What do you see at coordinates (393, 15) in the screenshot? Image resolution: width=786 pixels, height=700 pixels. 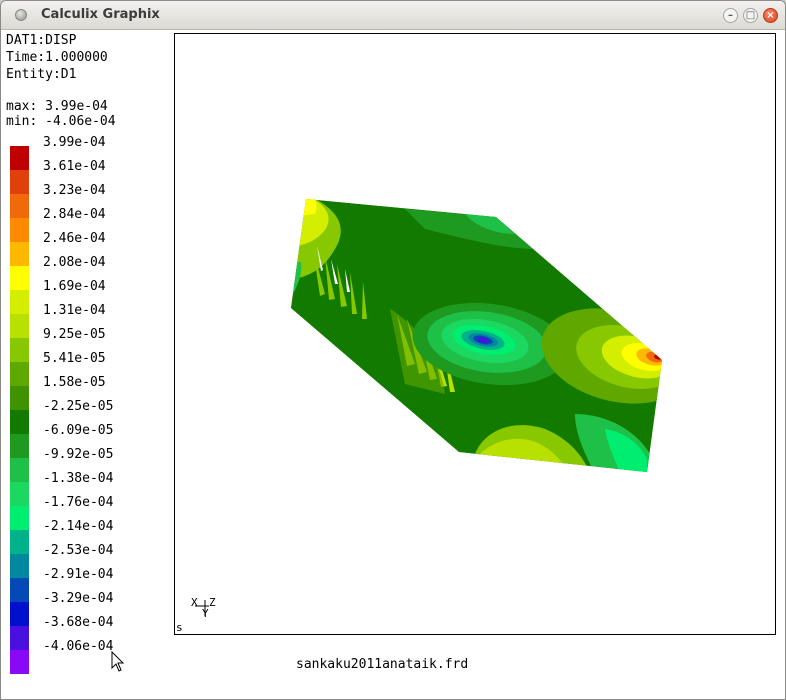 I see `title-bar: Calculix Graphix – □ ×` at bounding box center [393, 15].